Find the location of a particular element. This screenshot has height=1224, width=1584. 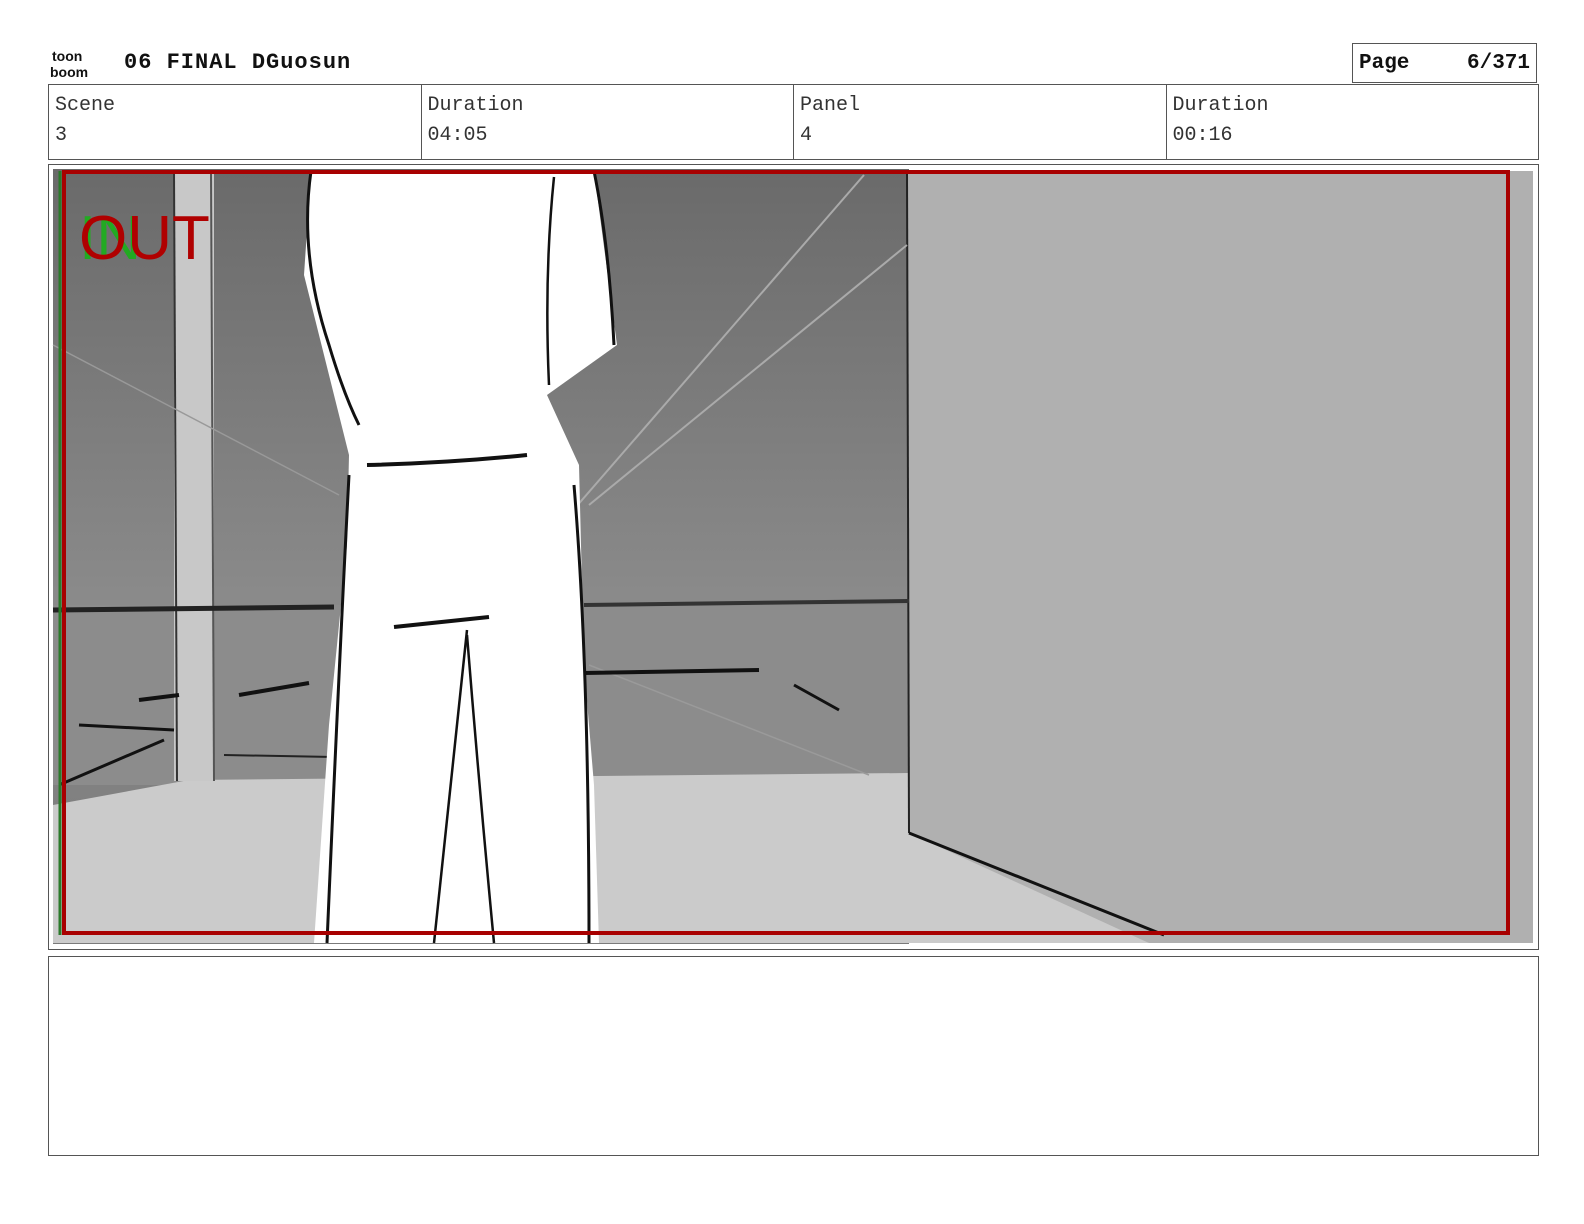

scene-cell: Scene 3 is located at coordinates (235, 122).